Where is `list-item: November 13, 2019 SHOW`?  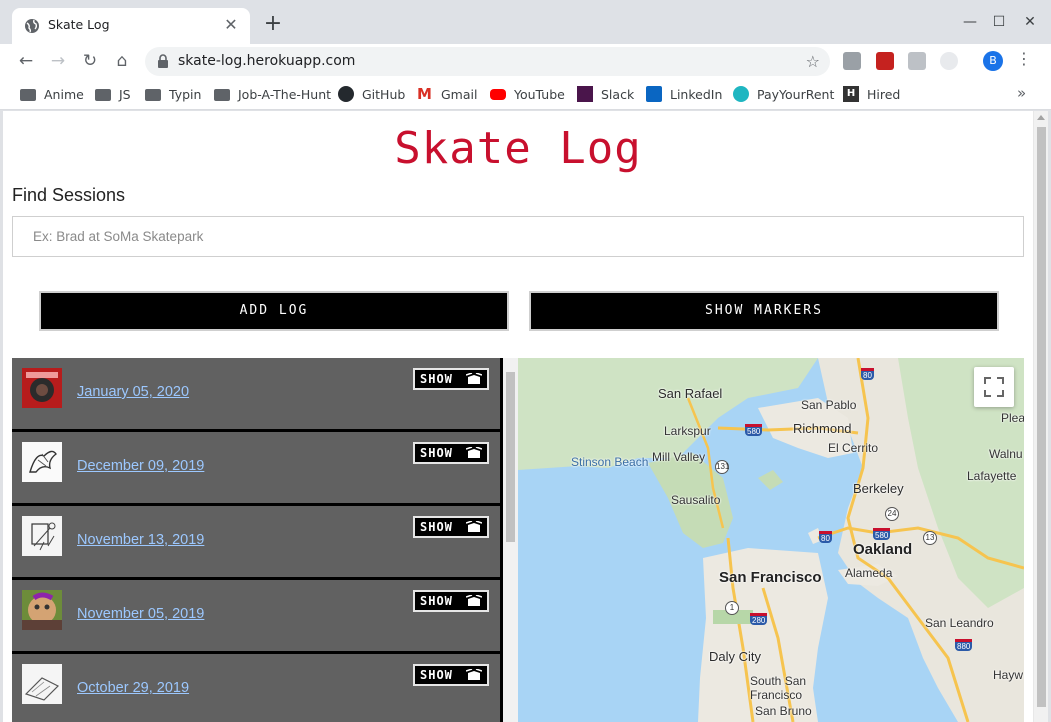
list-item: November 13, 2019 SHOW is located at coordinates (256, 541).